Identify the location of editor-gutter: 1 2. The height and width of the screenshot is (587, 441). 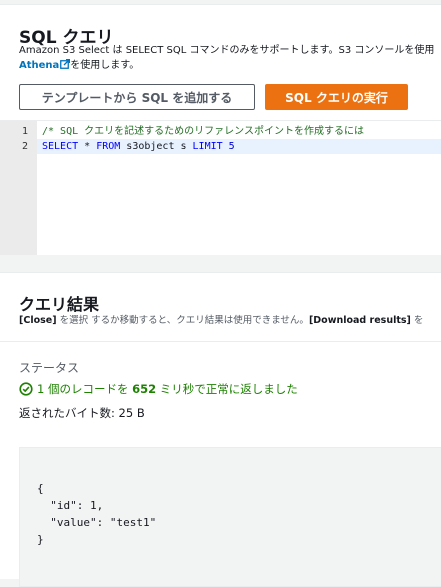
(18, 188).